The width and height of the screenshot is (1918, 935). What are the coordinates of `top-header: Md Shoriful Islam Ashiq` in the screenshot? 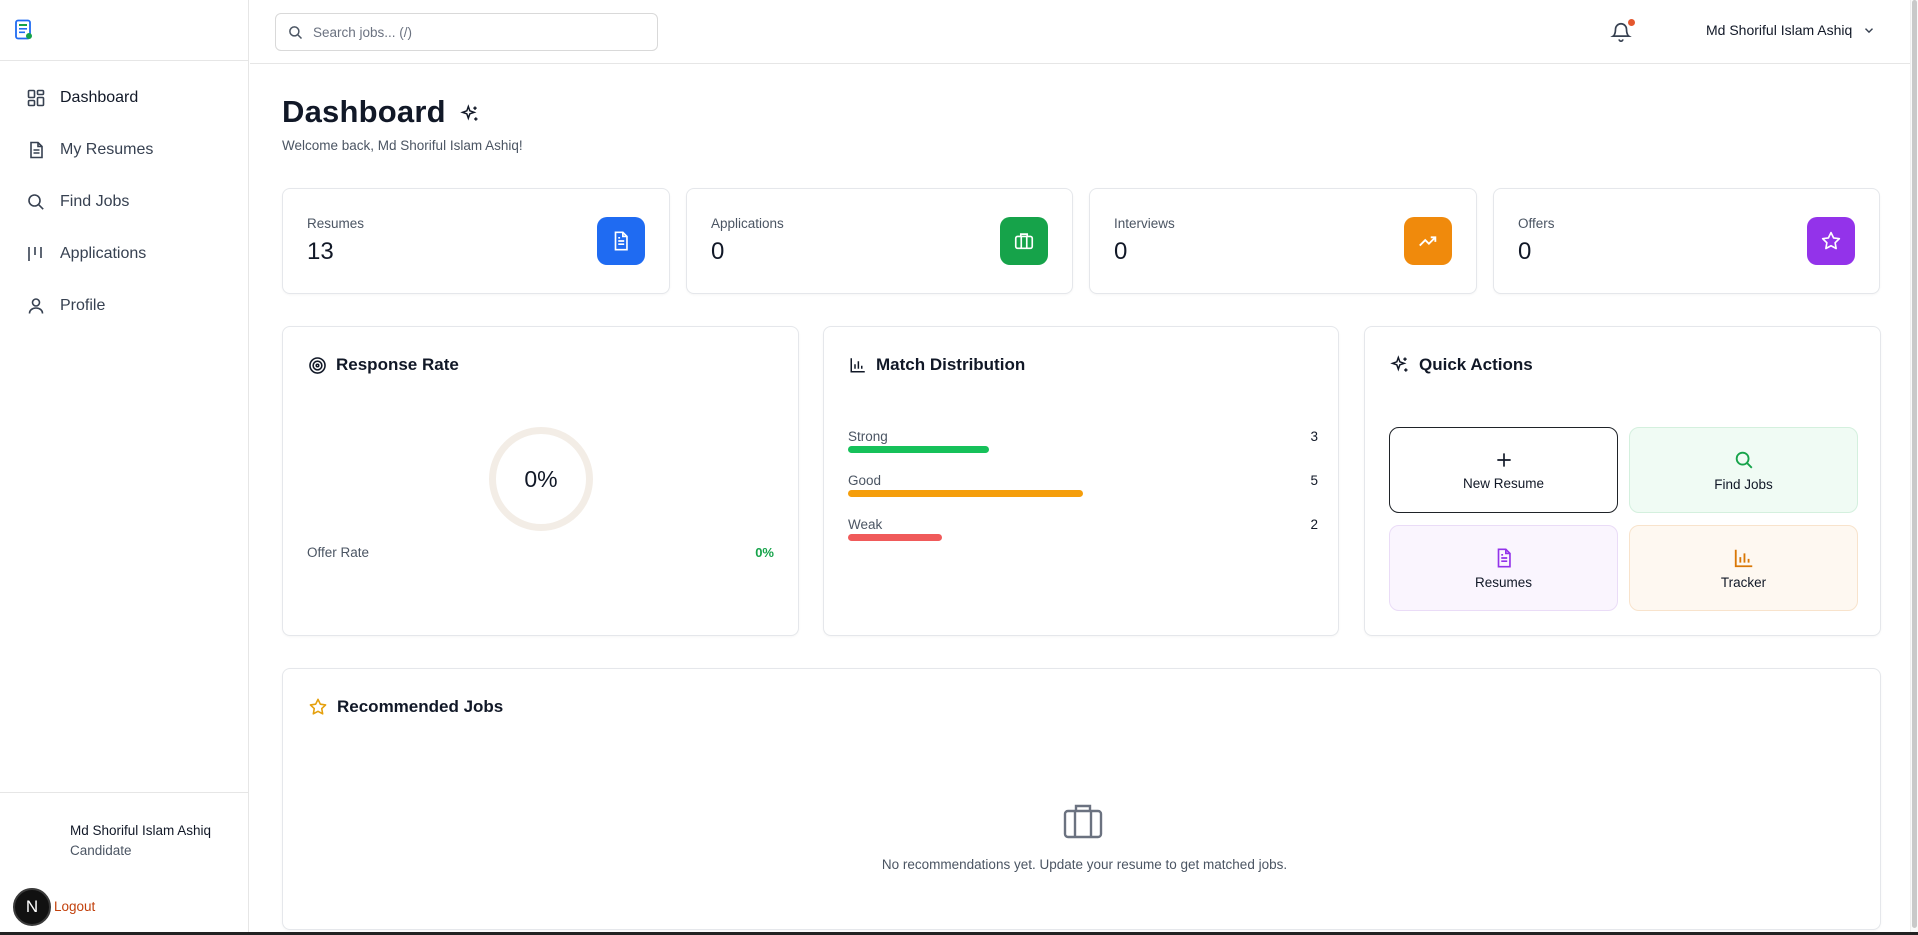 It's located at (1082, 32).